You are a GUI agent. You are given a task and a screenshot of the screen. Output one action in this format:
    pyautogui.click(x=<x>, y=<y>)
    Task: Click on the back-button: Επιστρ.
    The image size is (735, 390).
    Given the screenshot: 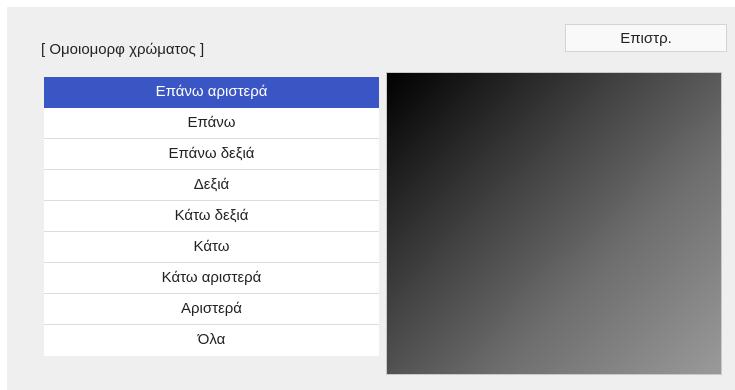 What is the action you would take?
    pyautogui.click(x=646, y=38)
    